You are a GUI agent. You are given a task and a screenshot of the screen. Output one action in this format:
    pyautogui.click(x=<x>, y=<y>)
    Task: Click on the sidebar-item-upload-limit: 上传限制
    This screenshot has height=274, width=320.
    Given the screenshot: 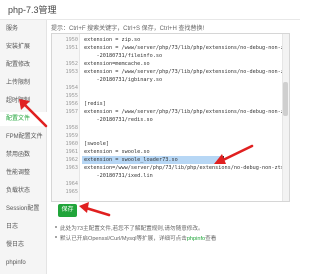 What is the action you would take?
    pyautogui.click(x=23, y=83)
    